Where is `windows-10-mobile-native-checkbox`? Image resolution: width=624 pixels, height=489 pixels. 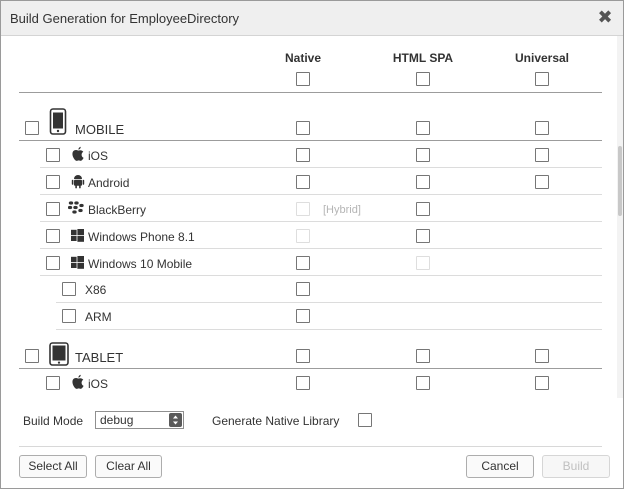
windows-10-mobile-native-checkbox is located at coordinates (303, 263).